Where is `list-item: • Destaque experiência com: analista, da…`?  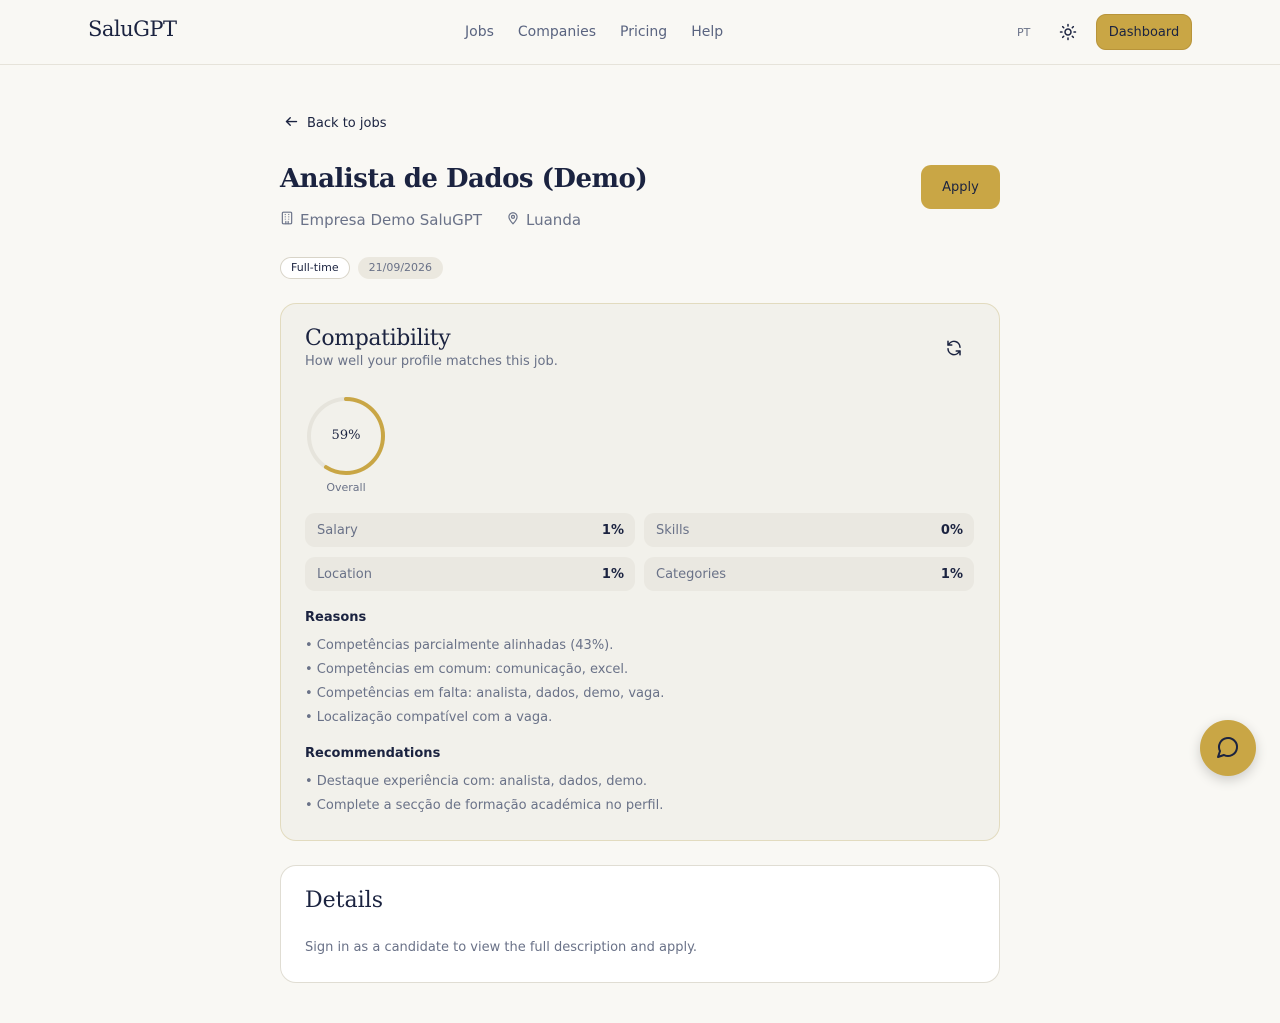 list-item: • Destaque experiência com: analista, da… is located at coordinates (476, 781).